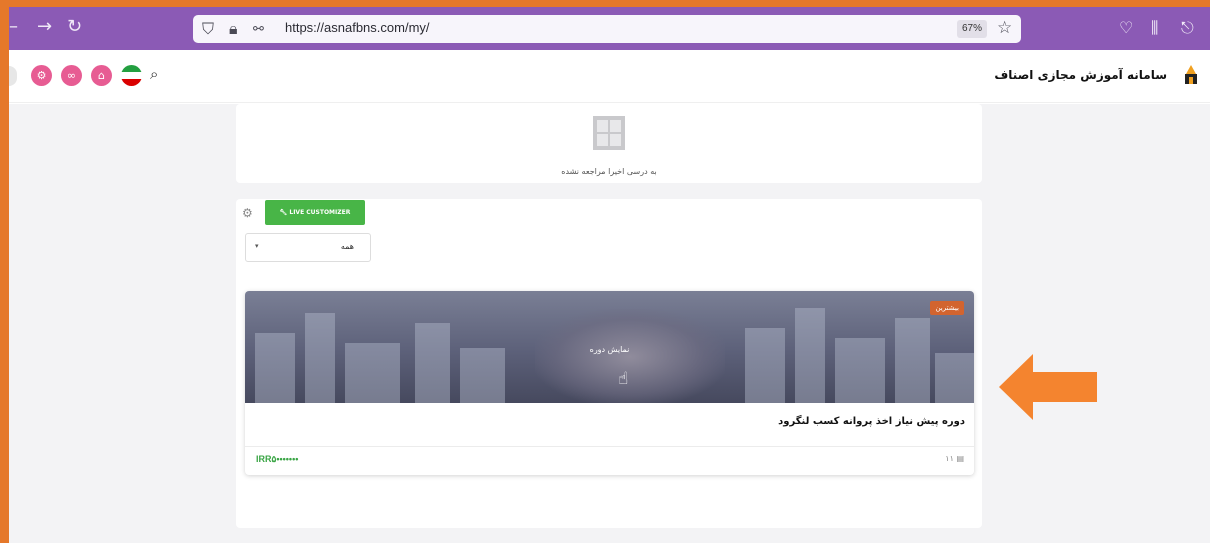 Image resolution: width=1210 pixels, height=543 pixels. Describe the element at coordinates (277, 459) in the screenshot. I see `course-price: IRR۵•••••••` at that location.